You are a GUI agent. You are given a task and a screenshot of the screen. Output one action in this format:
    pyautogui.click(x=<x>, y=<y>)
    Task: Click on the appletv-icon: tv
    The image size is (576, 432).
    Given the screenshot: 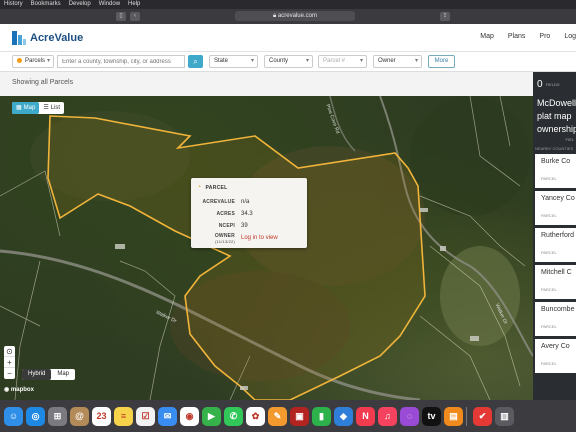 What is the action you would take?
    pyautogui.click(x=431, y=416)
    